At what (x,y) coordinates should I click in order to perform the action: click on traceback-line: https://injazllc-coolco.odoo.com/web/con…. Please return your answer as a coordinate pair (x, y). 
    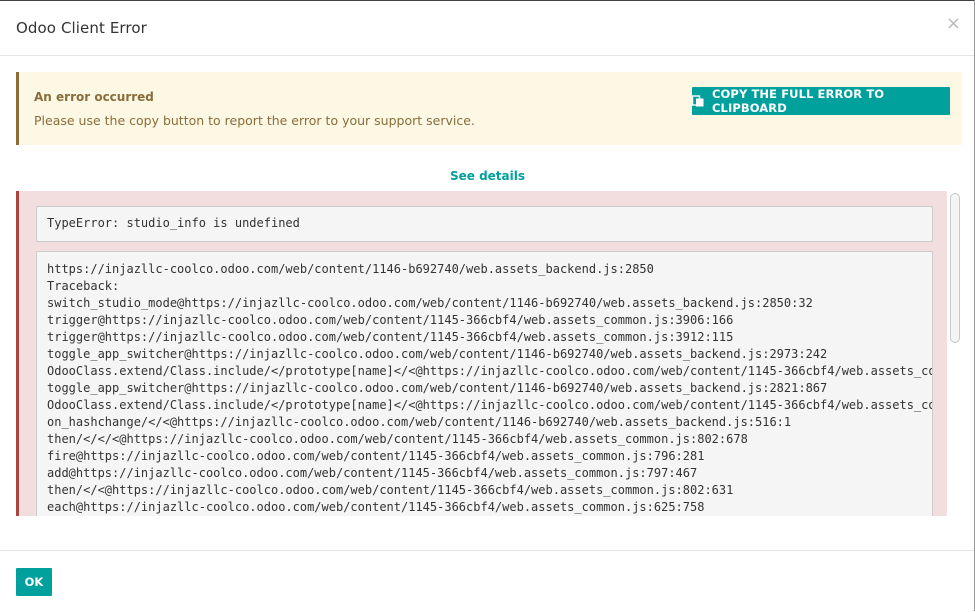
    Looking at the image, I should click on (350, 269).